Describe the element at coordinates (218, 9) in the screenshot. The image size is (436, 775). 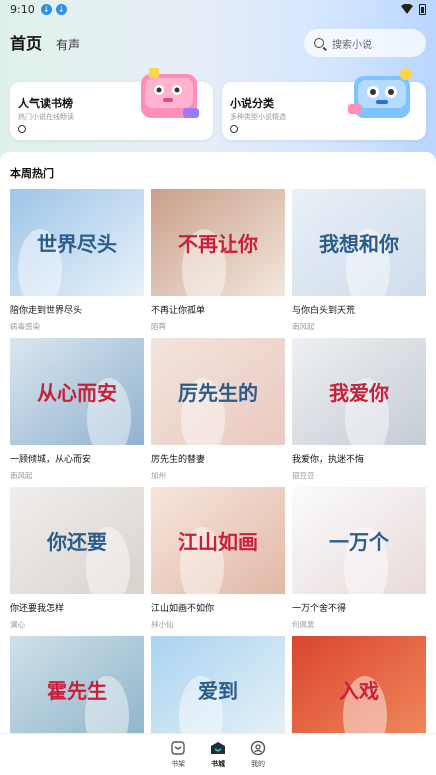
I see `status-bar: 9:10 ↓ ↓` at that location.